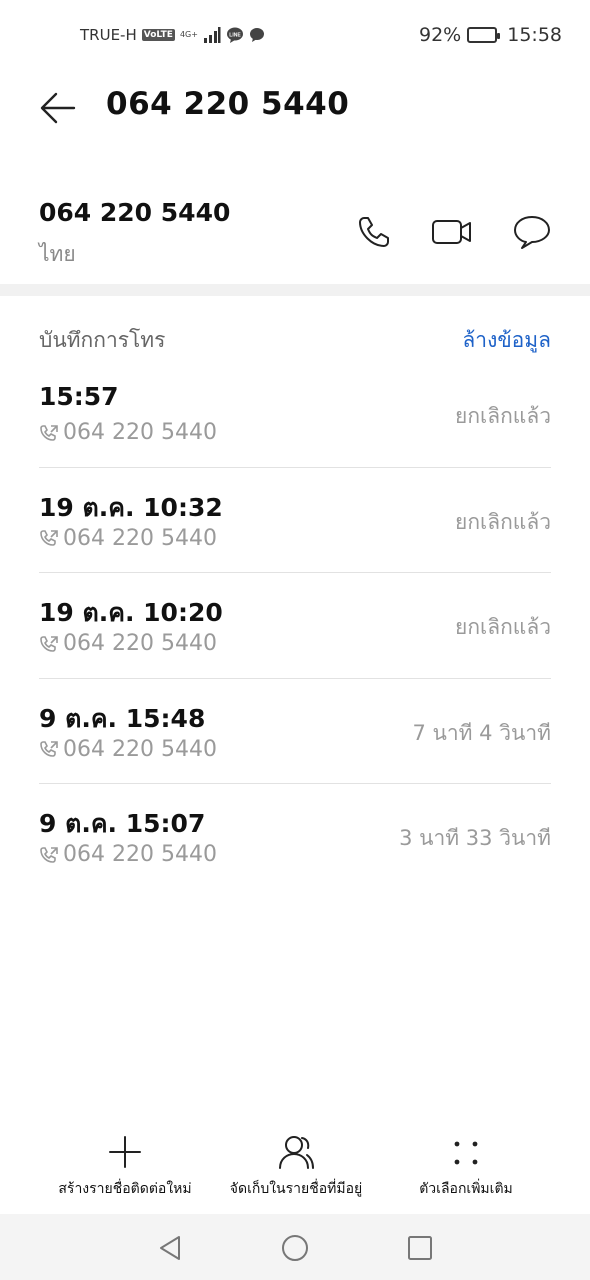 The height and width of the screenshot is (1280, 590). Describe the element at coordinates (534, 35) in the screenshot. I see `status-time: 15:58` at that location.